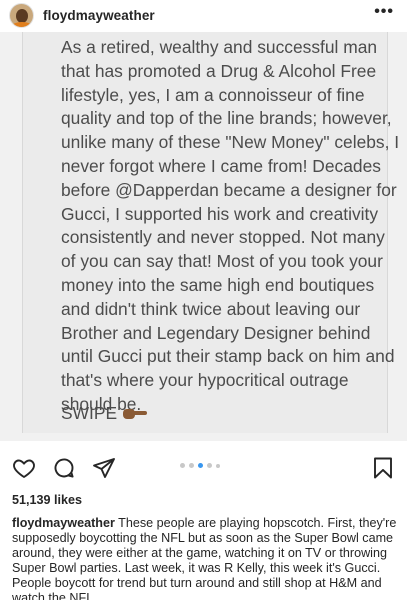 The height and width of the screenshot is (600, 407). Describe the element at coordinates (99, 15) in the screenshot. I see `username: floydmayweather` at that location.